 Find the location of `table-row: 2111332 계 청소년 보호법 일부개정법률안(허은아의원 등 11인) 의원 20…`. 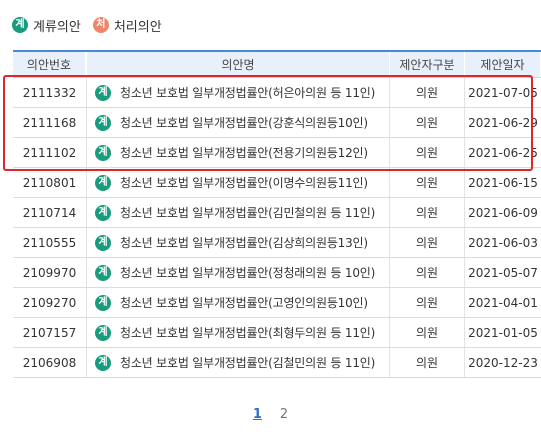

table-row: 2111332 계 청소년 보호법 일부개정법률안(허은아의원 등 11인) 의원 20… is located at coordinates (277, 93).